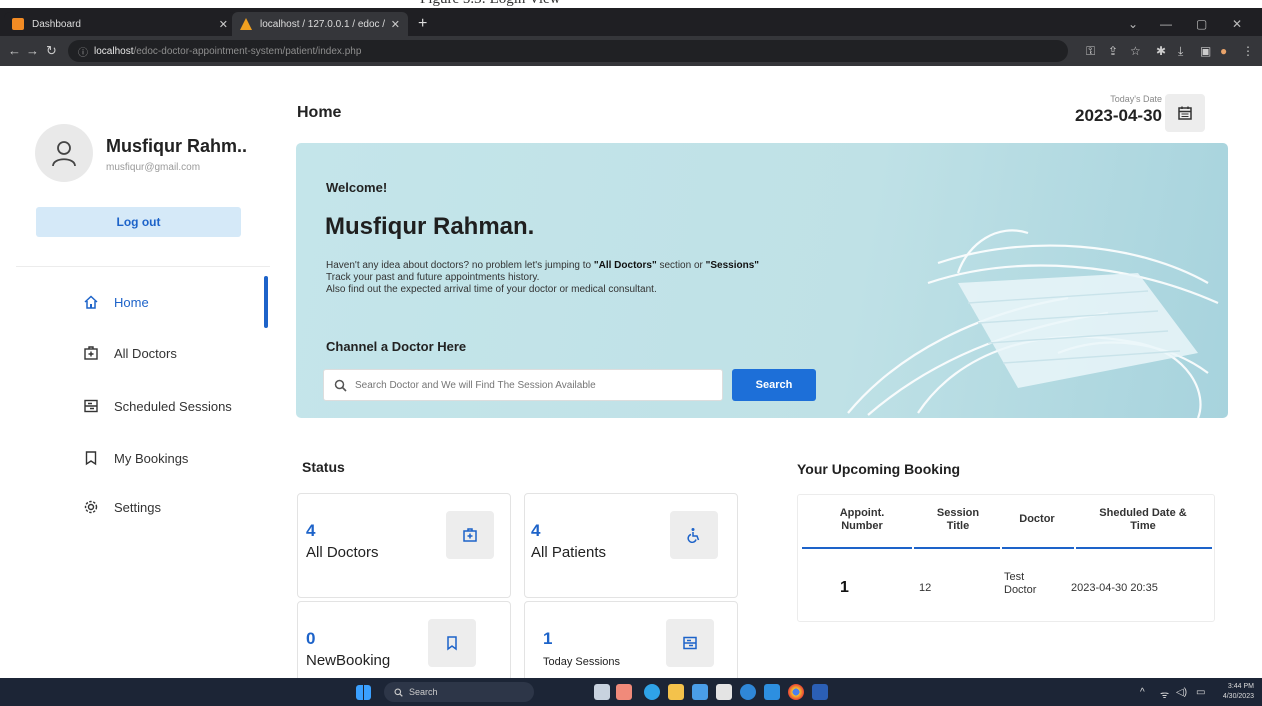  What do you see at coordinates (1142, 692) in the screenshot?
I see `tray-chevron-icon: ^` at bounding box center [1142, 692].